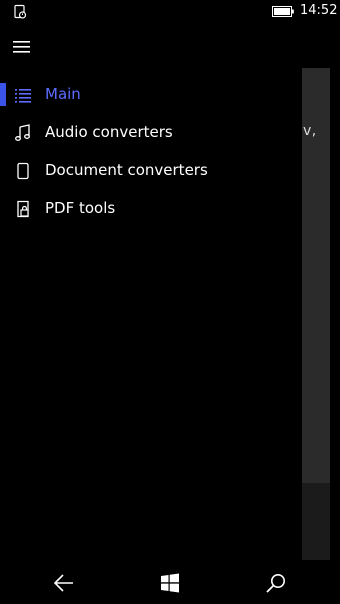 Image resolution: width=340 pixels, height=604 pixels. Describe the element at coordinates (23, 209) in the screenshot. I see `pdf-lock-icon` at that location.